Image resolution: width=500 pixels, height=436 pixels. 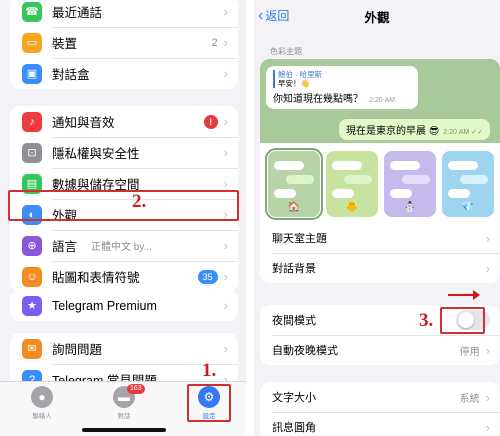 I want to click on chat-theme-row: 聊天室主題 ›, so click(x=380, y=238).